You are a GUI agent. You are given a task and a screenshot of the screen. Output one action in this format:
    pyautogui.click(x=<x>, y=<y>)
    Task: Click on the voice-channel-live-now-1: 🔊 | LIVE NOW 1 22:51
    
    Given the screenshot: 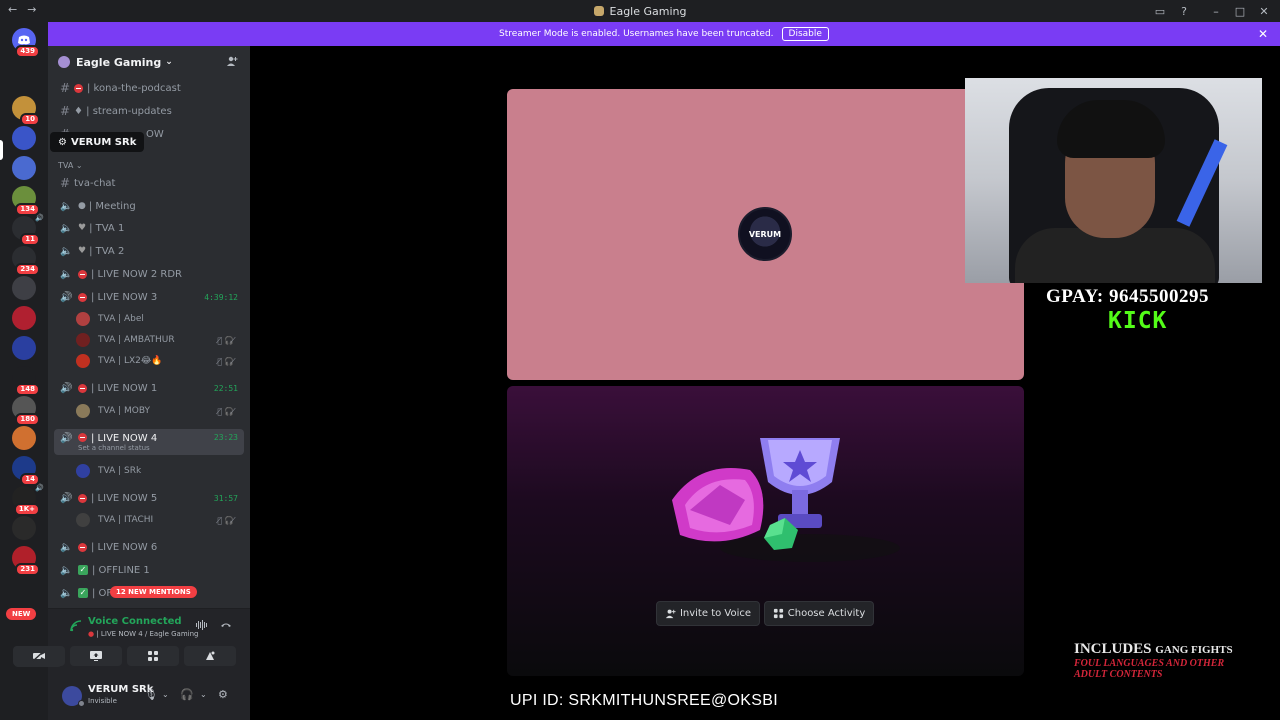 What is the action you would take?
    pyautogui.click(x=149, y=388)
    